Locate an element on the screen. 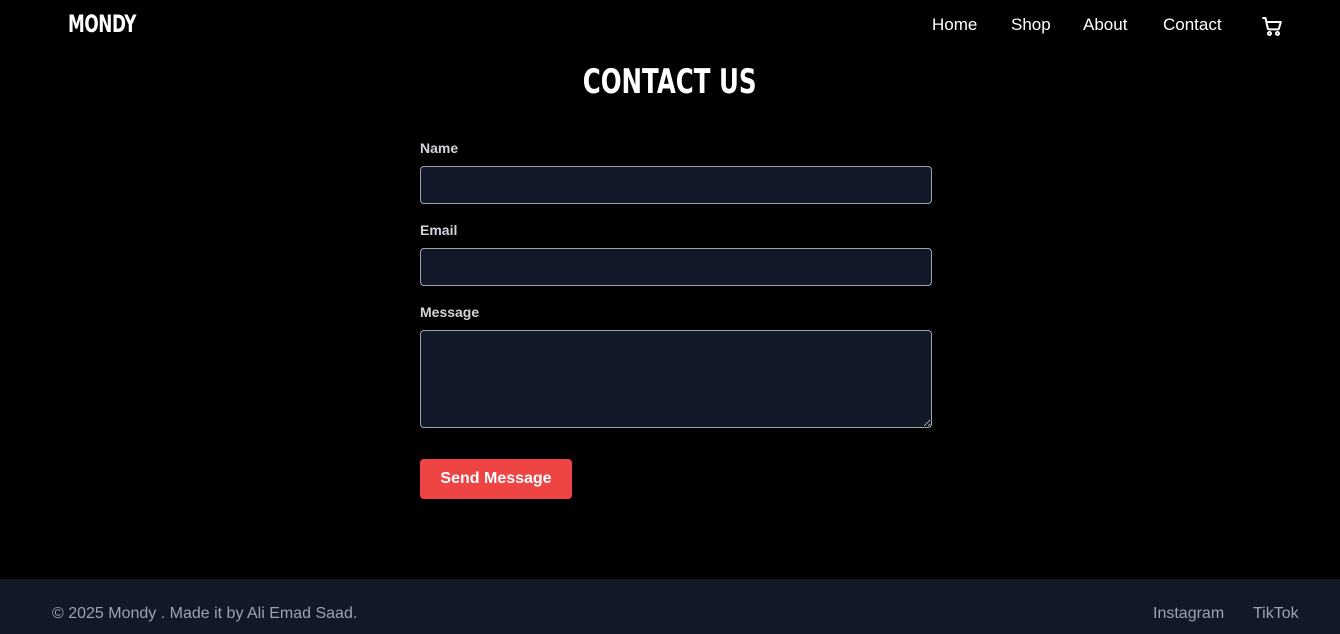 Image resolution: width=1340 pixels, height=634 pixels. page-title: CONTACT US is located at coordinates (670, 82).